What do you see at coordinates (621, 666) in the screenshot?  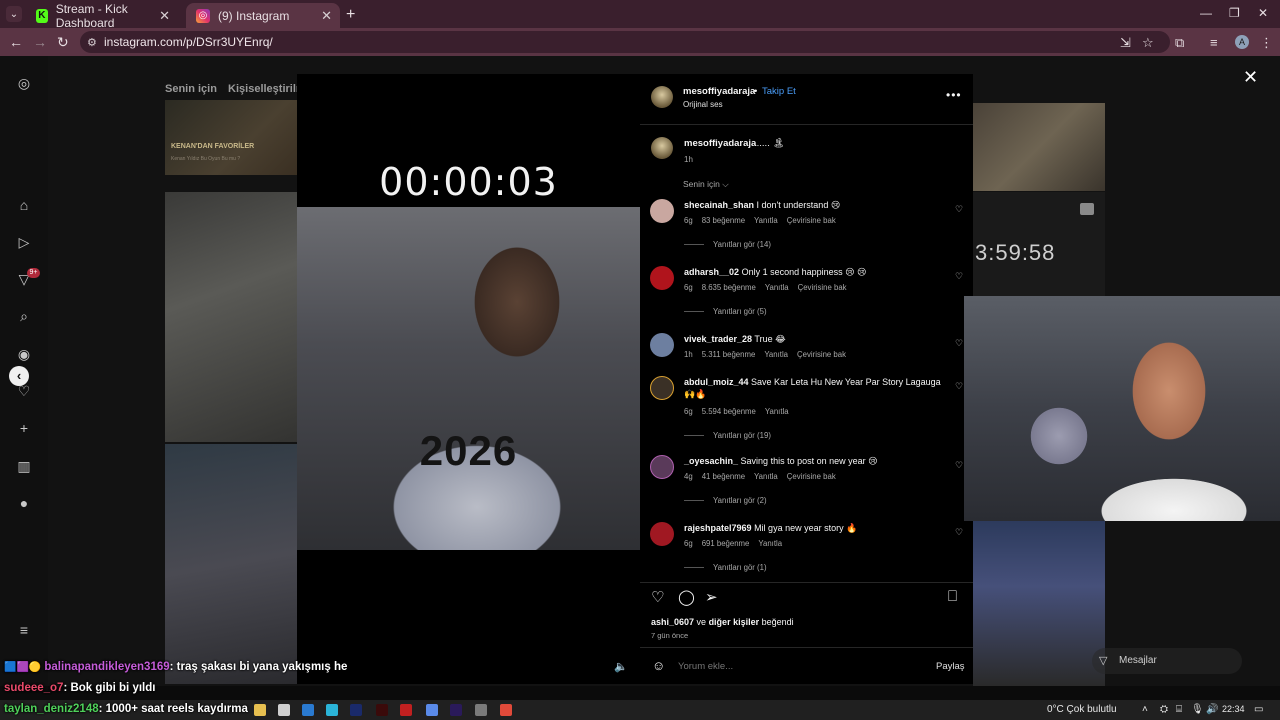 I see `mute-icon: 🔈` at bounding box center [621, 666].